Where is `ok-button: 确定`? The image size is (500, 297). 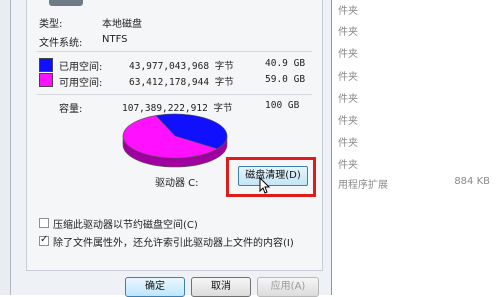
ok-button: 确定 is located at coordinates (155, 287).